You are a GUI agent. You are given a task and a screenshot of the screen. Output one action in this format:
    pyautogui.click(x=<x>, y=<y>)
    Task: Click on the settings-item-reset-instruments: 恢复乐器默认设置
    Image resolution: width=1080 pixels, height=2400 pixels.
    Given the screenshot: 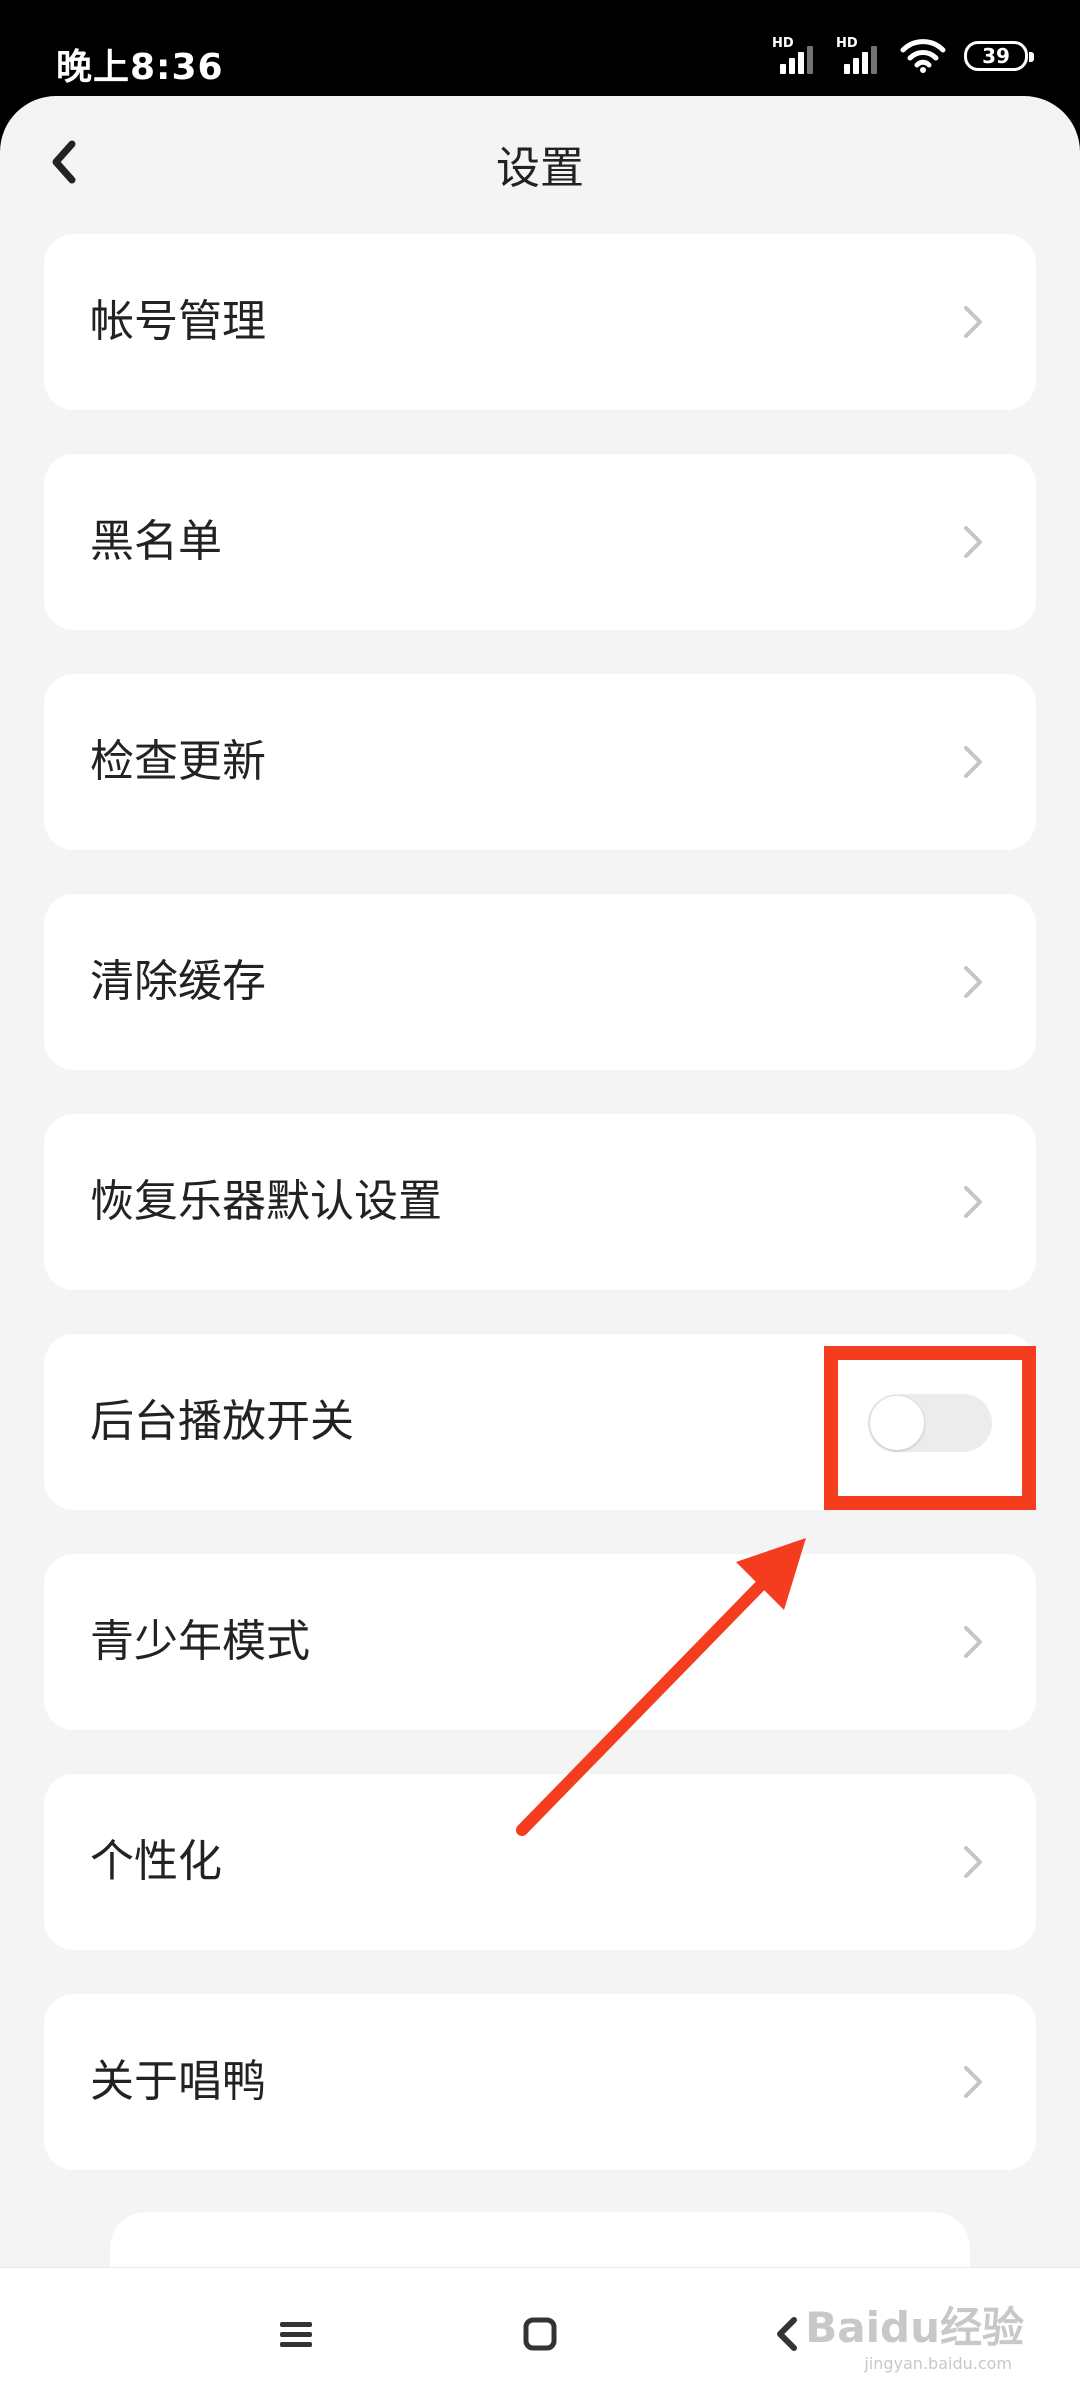 What is the action you would take?
    pyautogui.click(x=540, y=1202)
    